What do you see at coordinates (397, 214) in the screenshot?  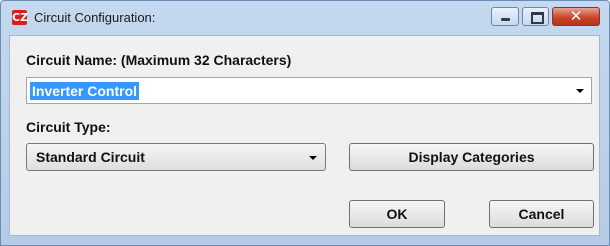 I see `ok-button: OK` at bounding box center [397, 214].